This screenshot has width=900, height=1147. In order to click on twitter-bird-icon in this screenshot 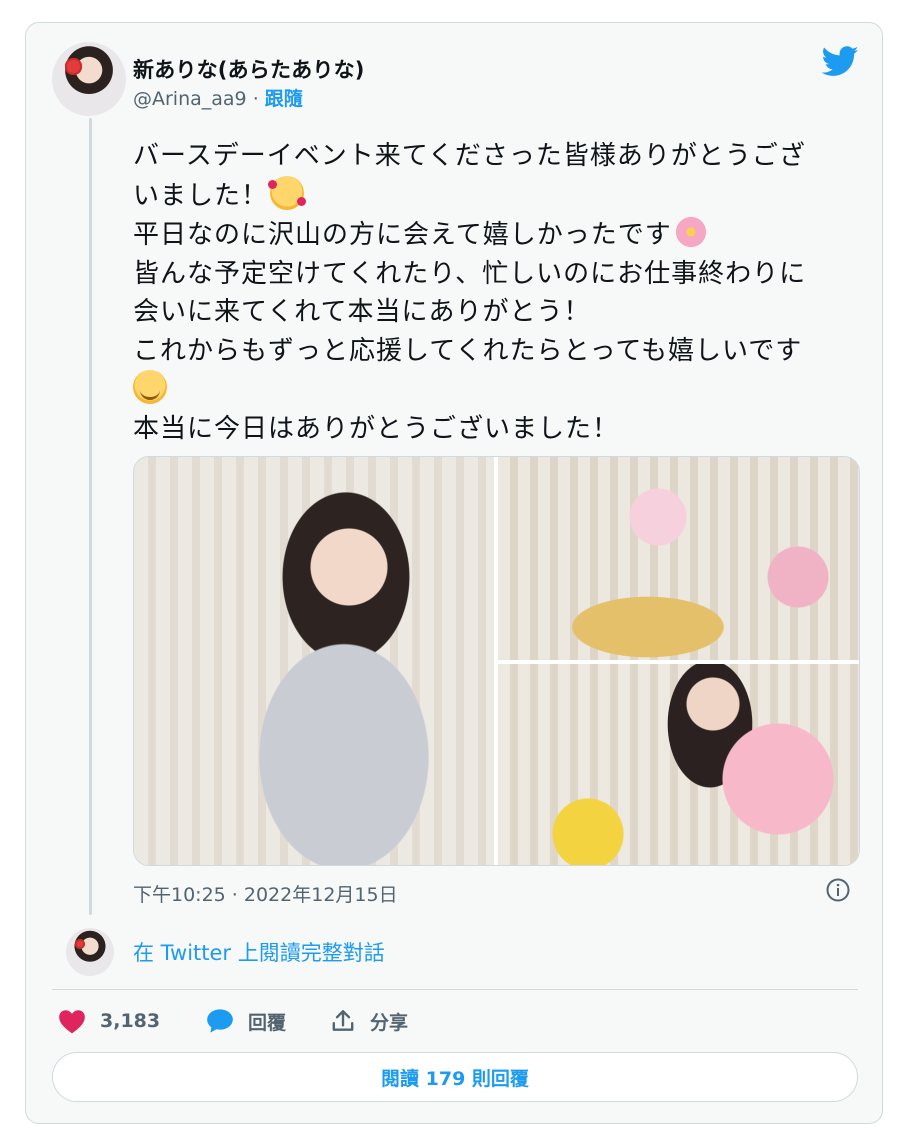, I will do `click(840, 61)`.